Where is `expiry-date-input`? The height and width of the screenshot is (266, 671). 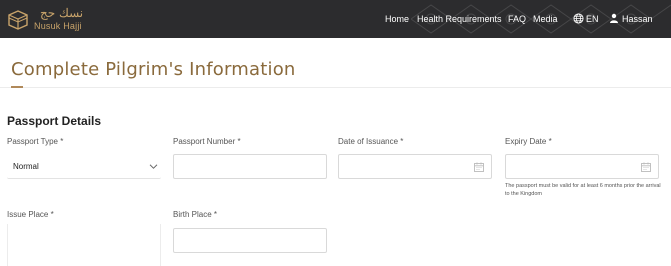 expiry-date-input is located at coordinates (582, 166).